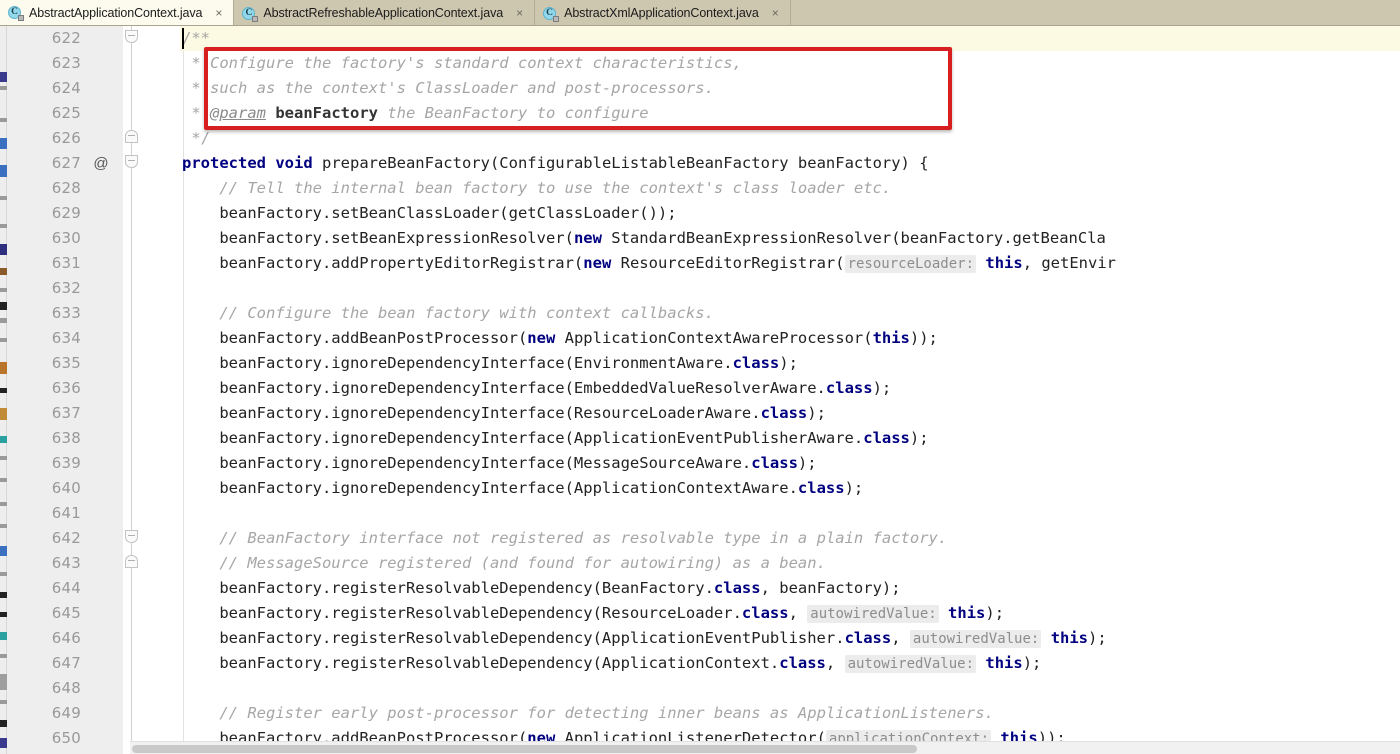 The width and height of the screenshot is (1400, 754). I want to click on code-token: @param, so click(238, 113).